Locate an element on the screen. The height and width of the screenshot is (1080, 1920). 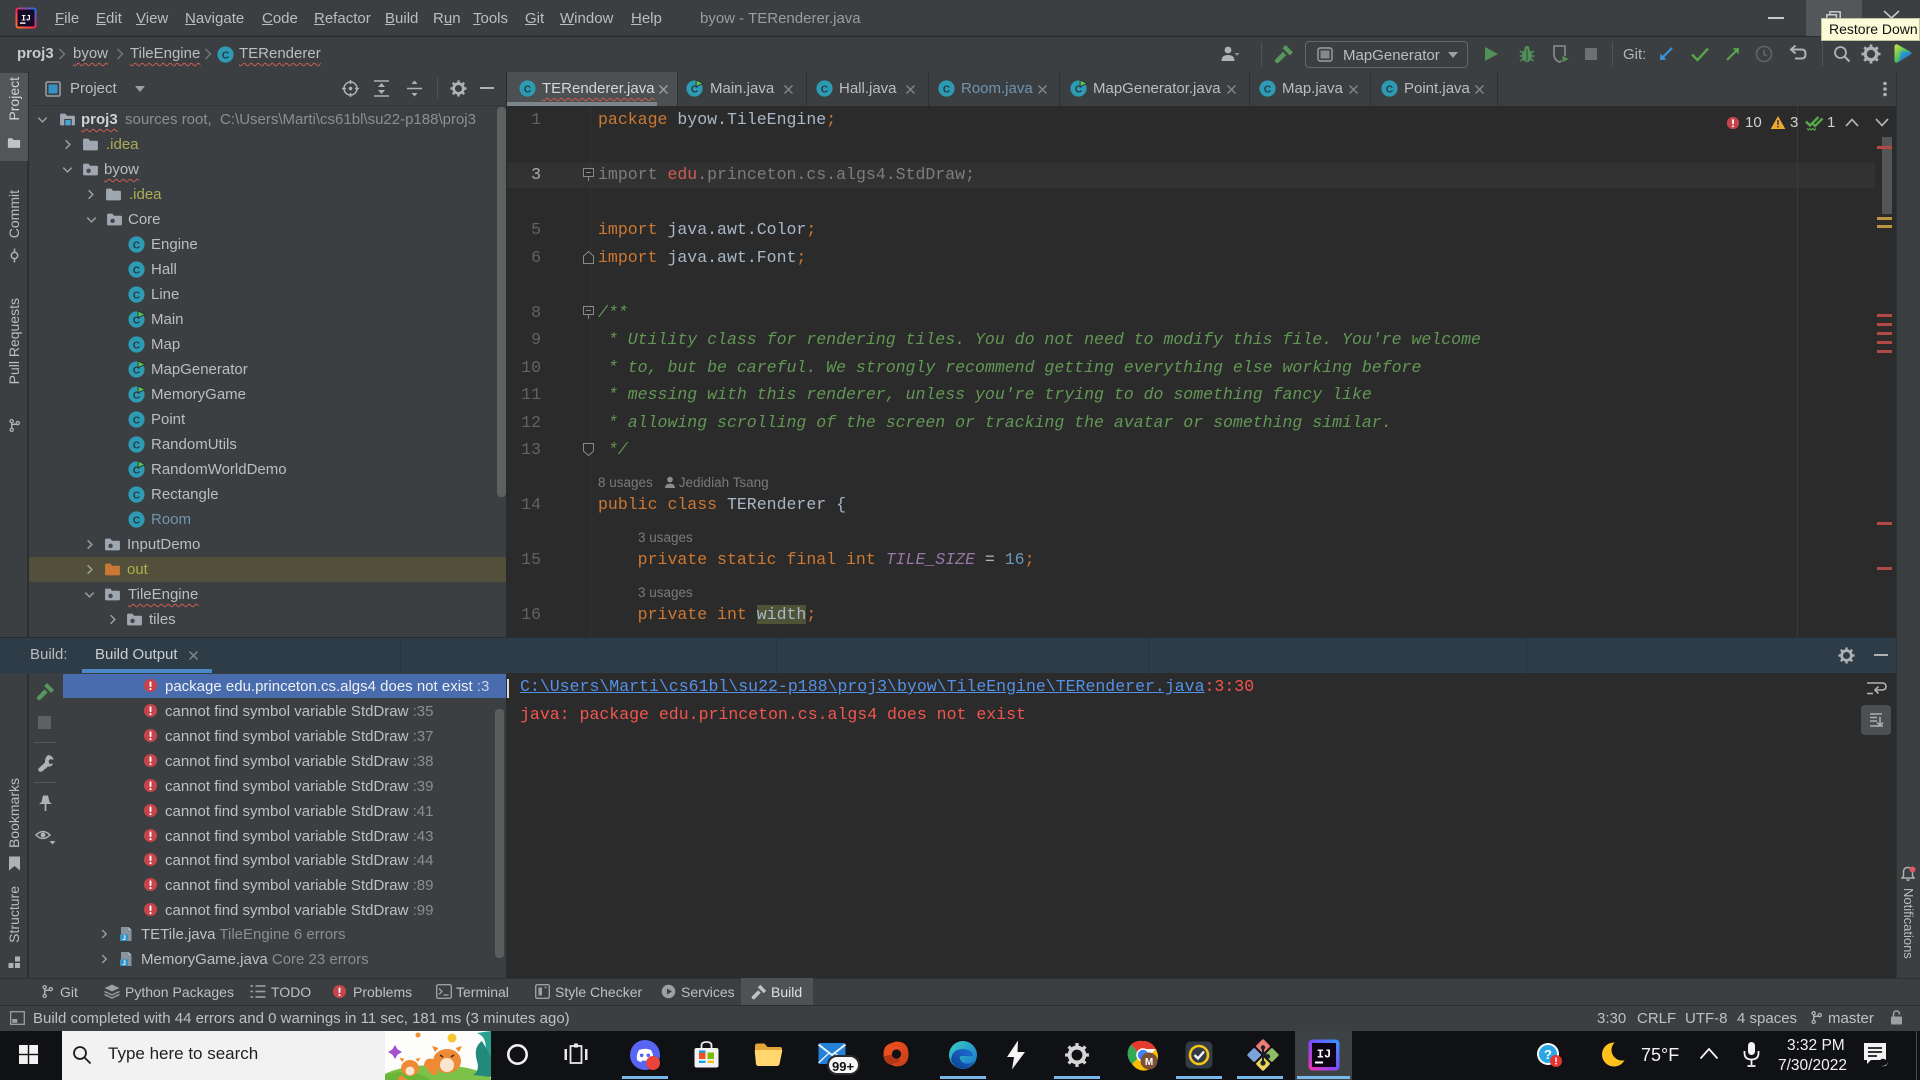
svg-text: M is located at coordinates (1149, 1062).